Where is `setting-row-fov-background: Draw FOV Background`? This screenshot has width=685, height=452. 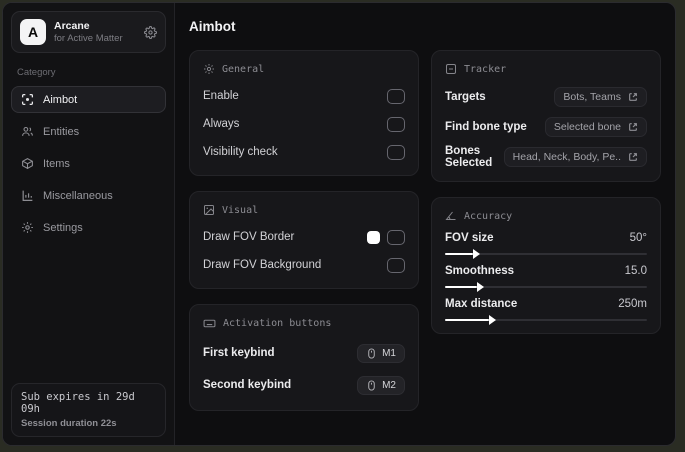 setting-row-fov-background: Draw FOV Background is located at coordinates (304, 265).